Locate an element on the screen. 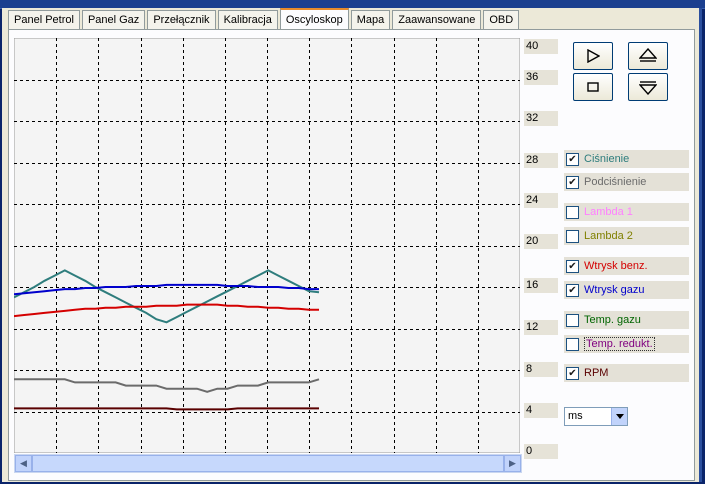  tab-zaawansowane: Zaawansowane is located at coordinates (437, 19).